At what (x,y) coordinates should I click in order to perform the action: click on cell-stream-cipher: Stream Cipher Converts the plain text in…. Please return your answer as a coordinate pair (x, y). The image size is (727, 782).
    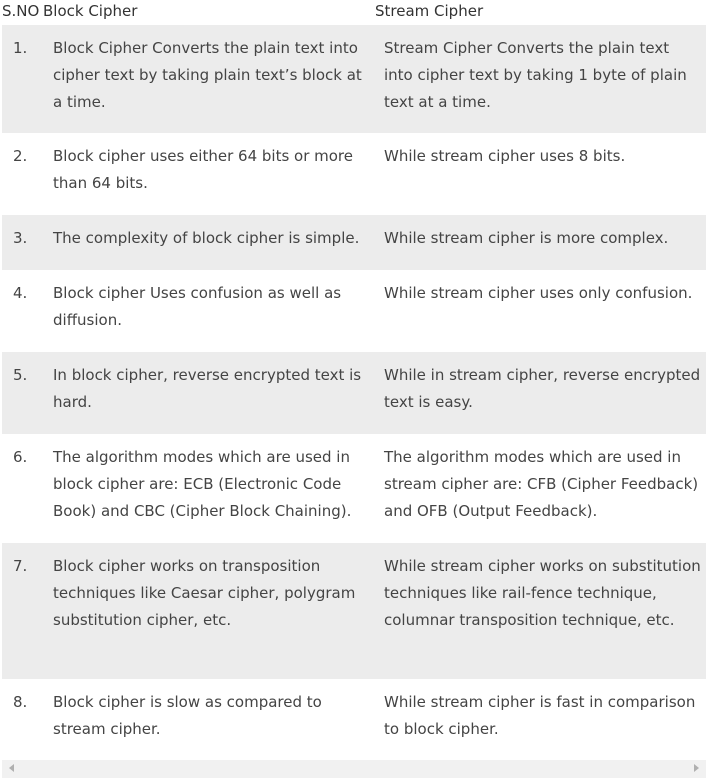
    Looking at the image, I should click on (535, 75).